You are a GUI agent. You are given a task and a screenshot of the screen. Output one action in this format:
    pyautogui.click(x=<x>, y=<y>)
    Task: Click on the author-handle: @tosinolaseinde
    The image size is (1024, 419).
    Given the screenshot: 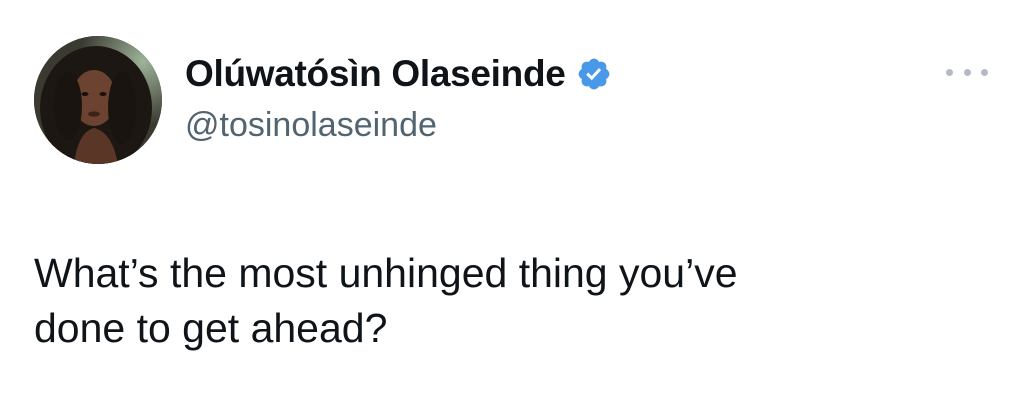 What is the action you would take?
    pyautogui.click(x=311, y=125)
    